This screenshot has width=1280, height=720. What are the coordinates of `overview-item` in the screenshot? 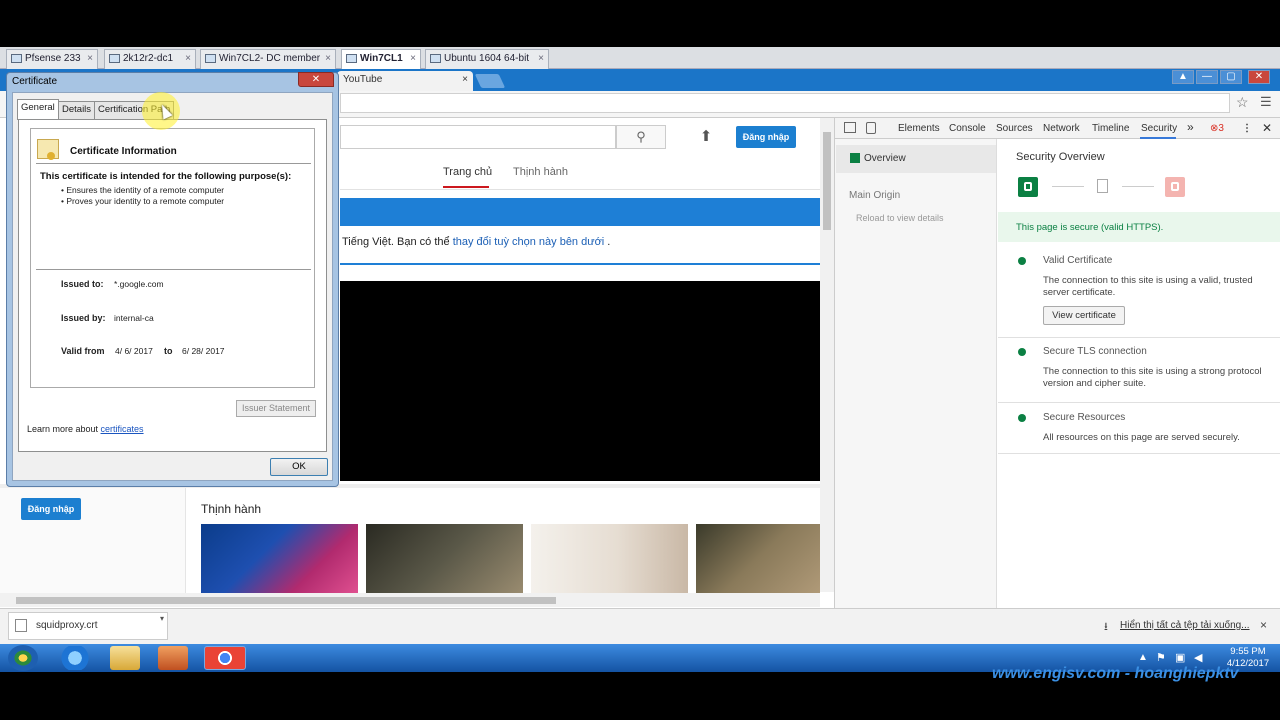 It's located at (916, 159).